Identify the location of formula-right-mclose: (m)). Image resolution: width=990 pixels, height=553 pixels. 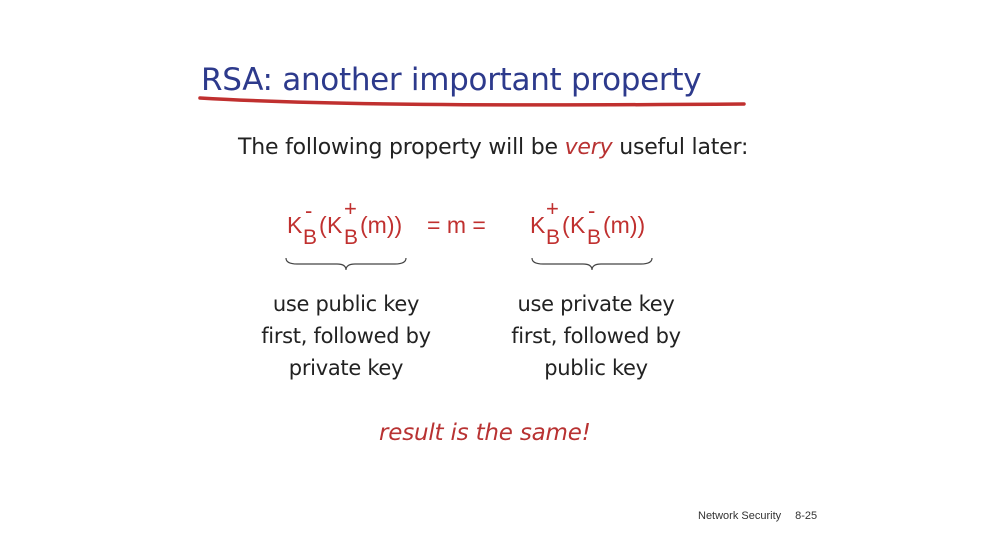
(624, 225).